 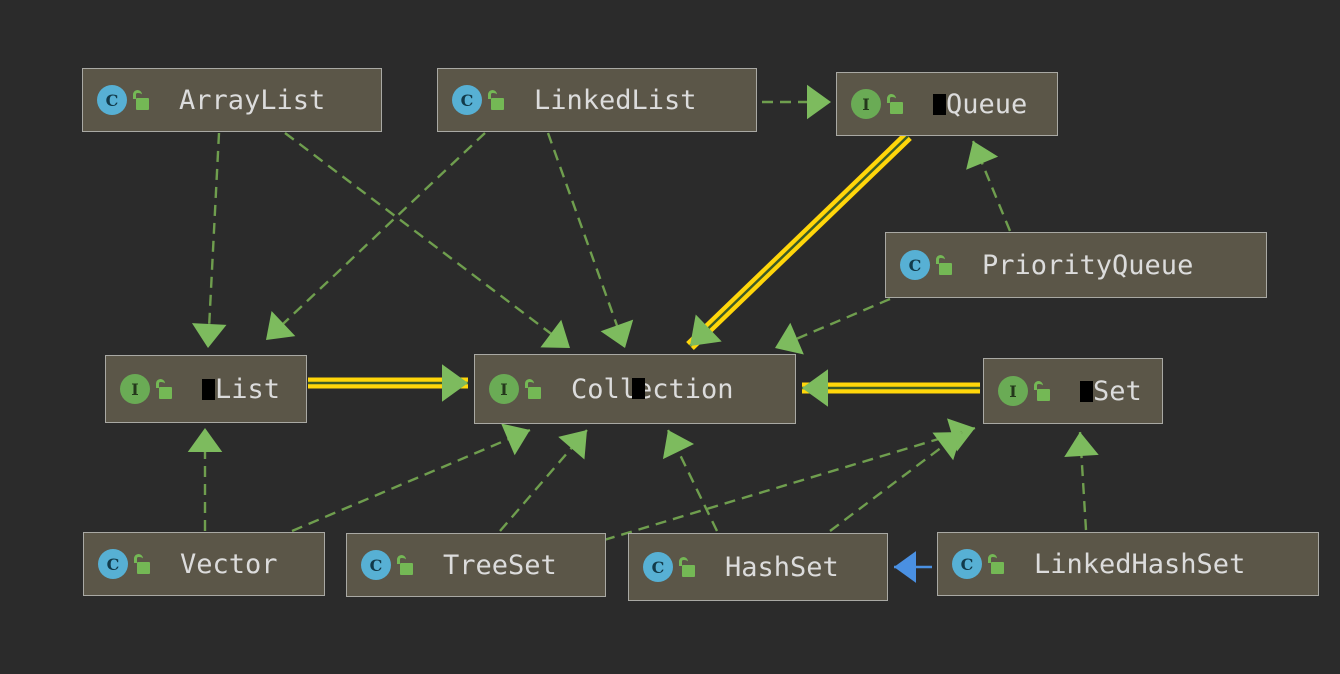 I want to click on edge-queue-to-collection, so click(x=799, y=241).